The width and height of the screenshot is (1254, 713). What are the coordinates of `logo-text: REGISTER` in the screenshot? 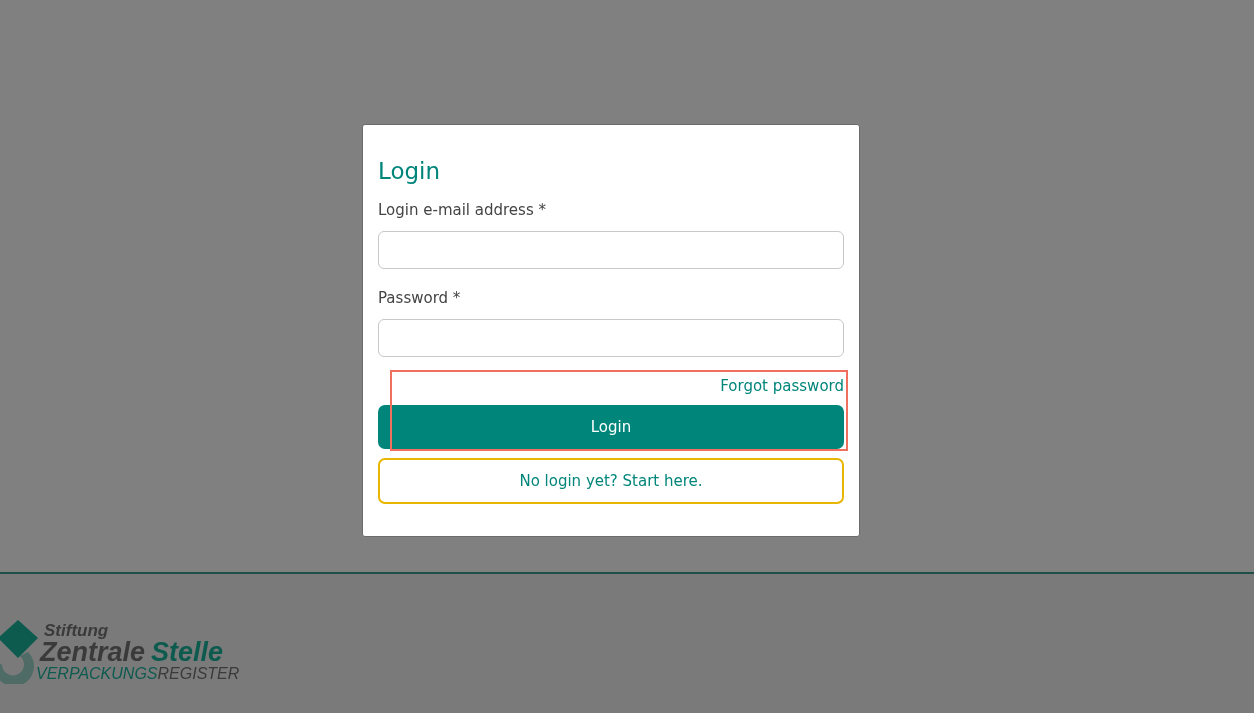 It's located at (198, 674).